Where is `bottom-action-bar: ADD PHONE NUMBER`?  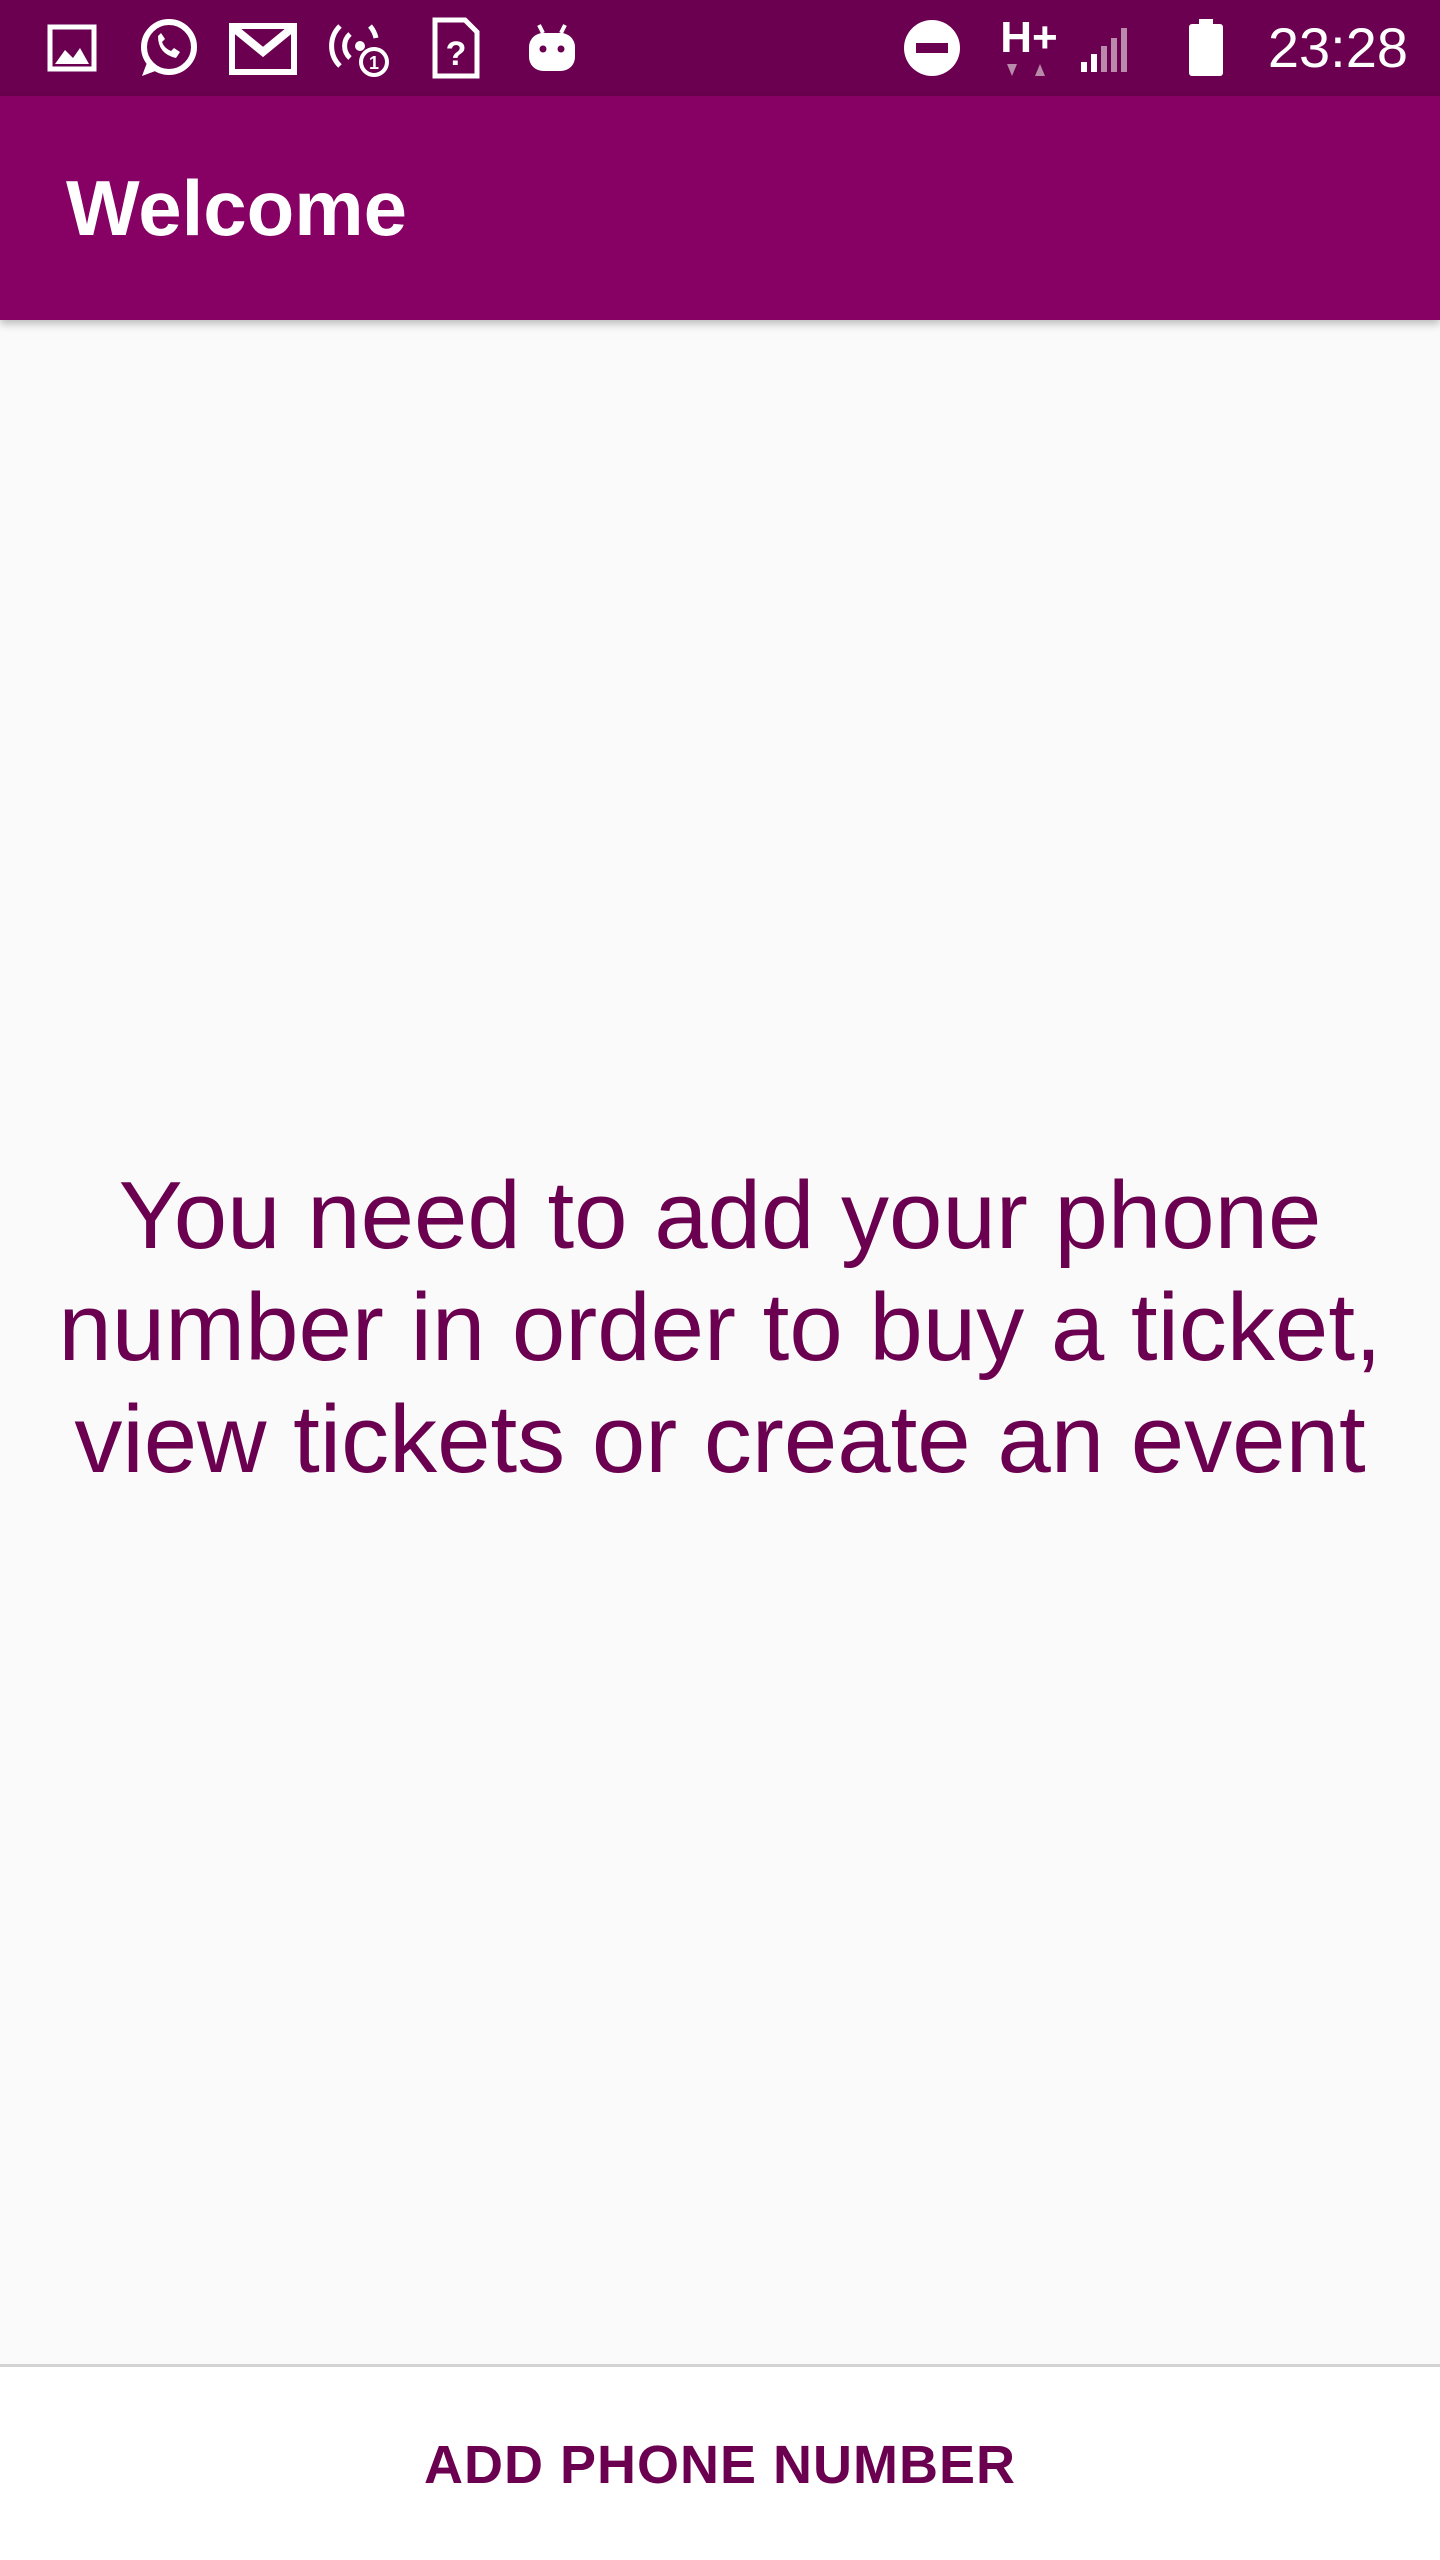
bottom-action-bar: ADD PHONE NUMBER is located at coordinates (720, 2462).